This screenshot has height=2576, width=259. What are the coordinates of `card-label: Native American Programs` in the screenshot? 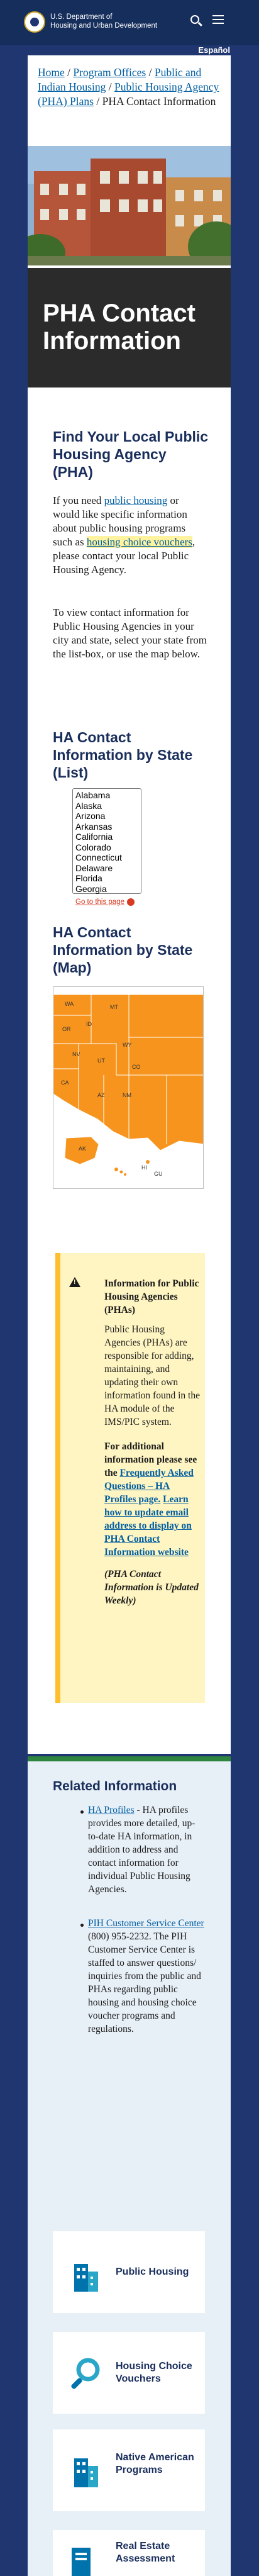 It's located at (155, 2463).